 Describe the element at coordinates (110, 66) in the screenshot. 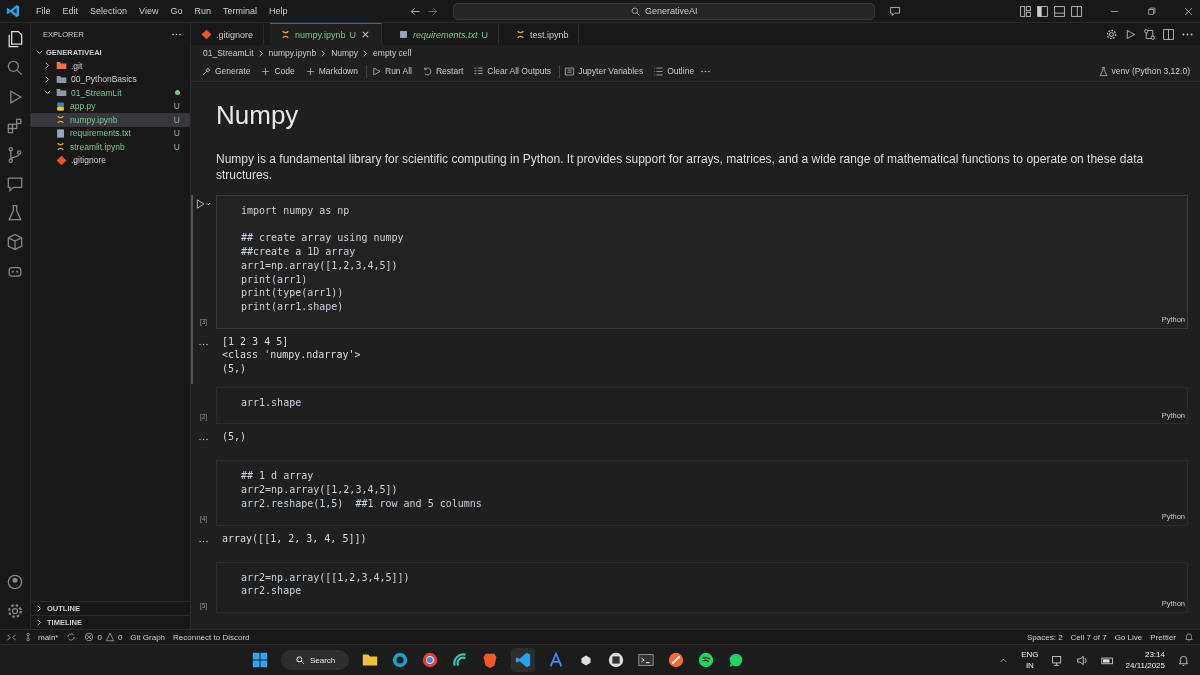

I see `tree-item: .git` at that location.